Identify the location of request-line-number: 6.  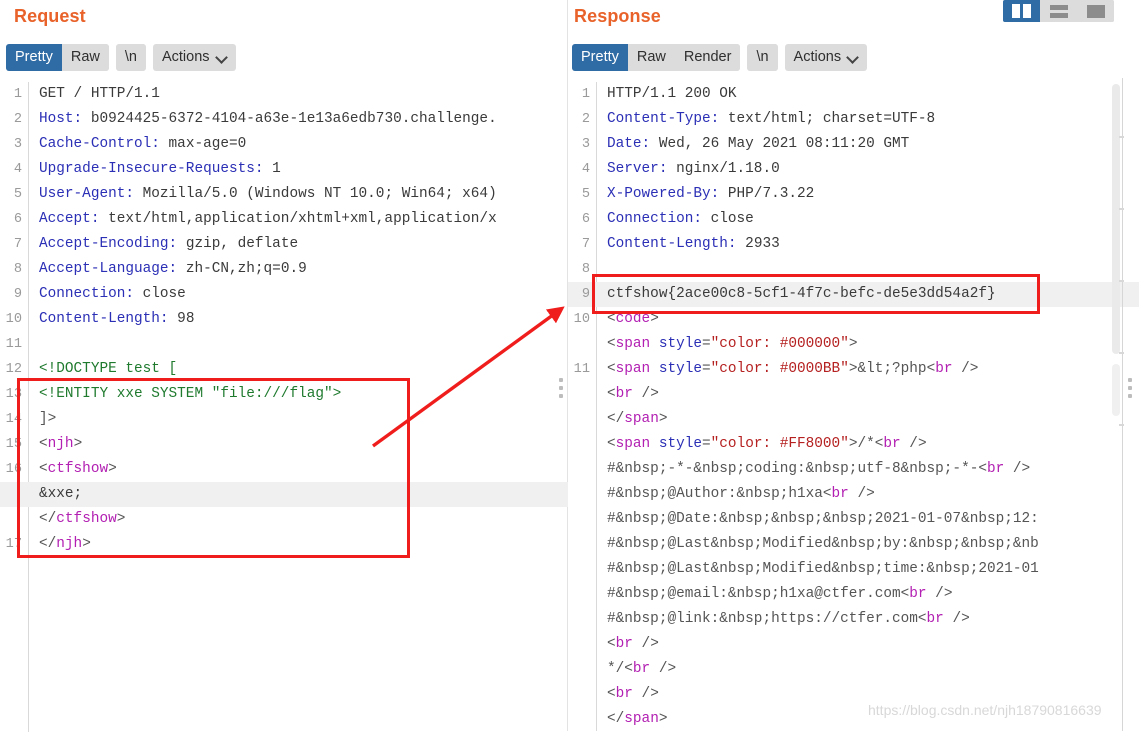
(17, 219).